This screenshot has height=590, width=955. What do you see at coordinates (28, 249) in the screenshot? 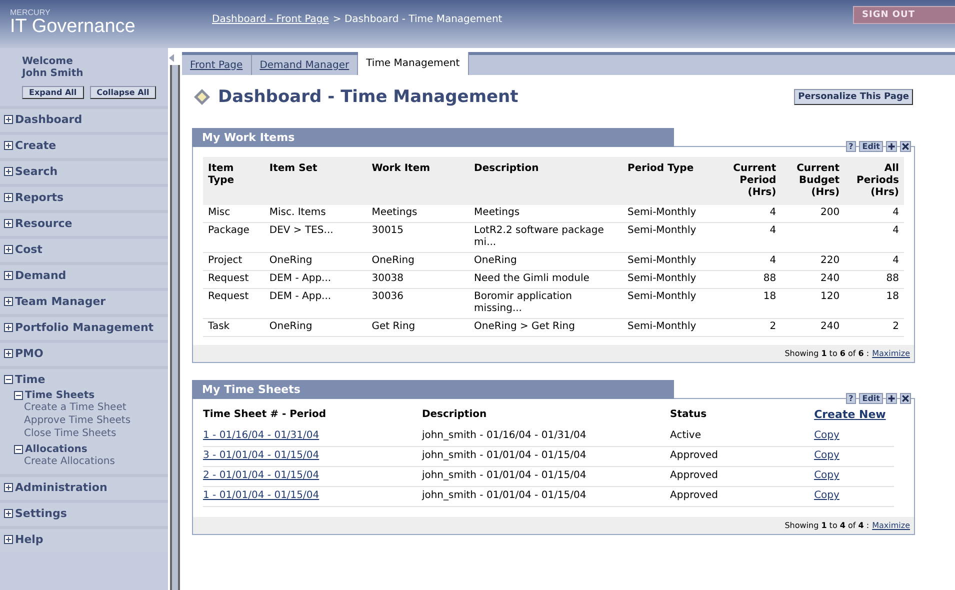
I see `nav-item: Cost` at bounding box center [28, 249].